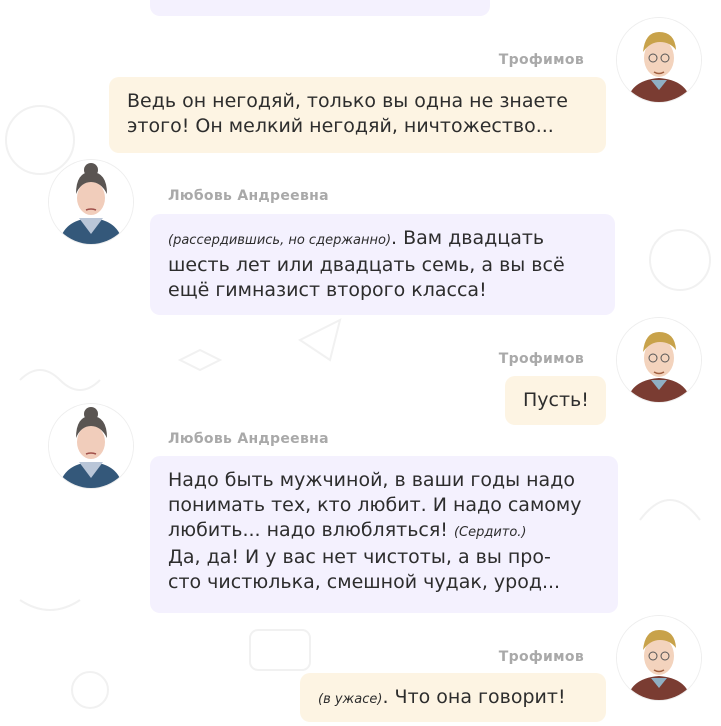 Image resolution: width=721 pixels, height=726 pixels. What do you see at coordinates (320, 8) in the screenshot?
I see `previous-message-bubble` at bounding box center [320, 8].